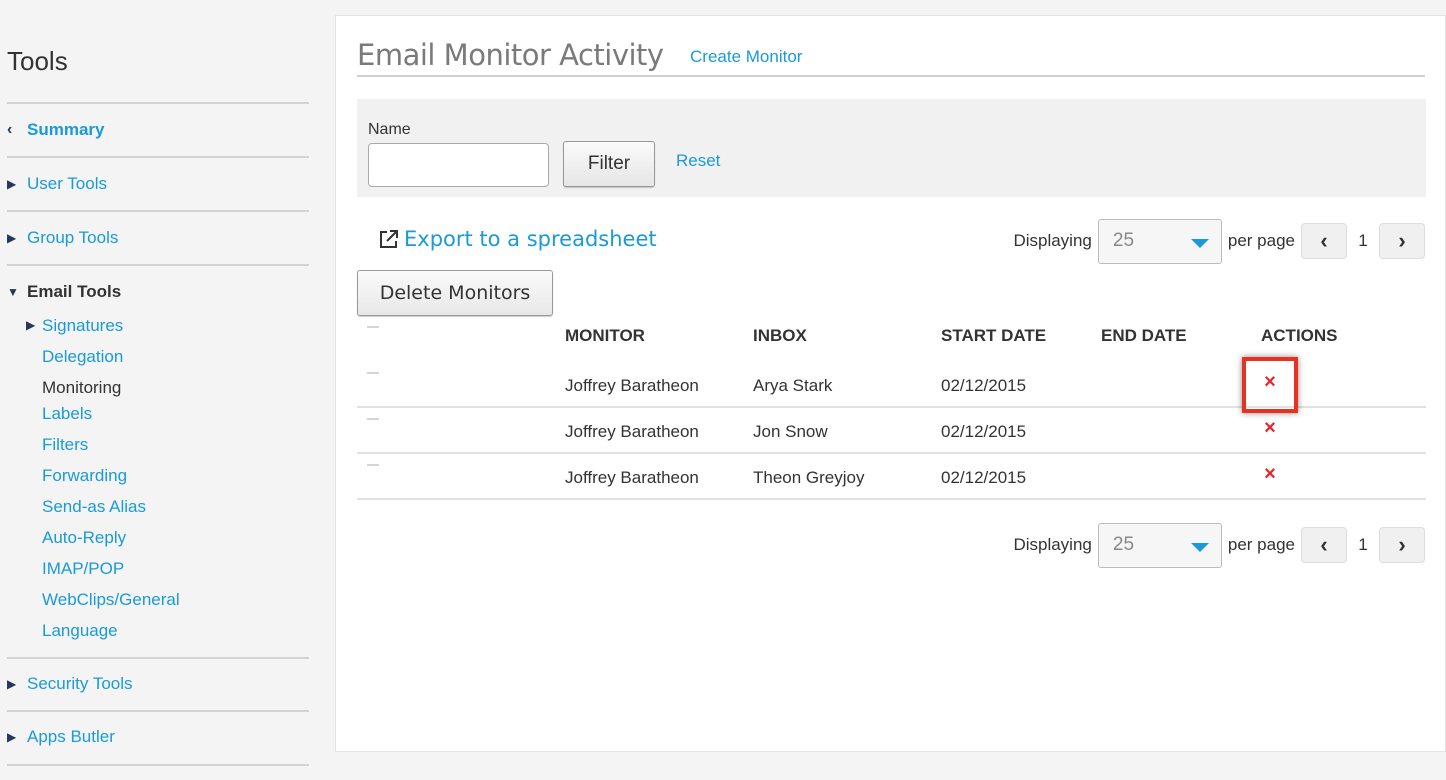 This screenshot has width=1446, height=780. What do you see at coordinates (780, 336) in the screenshot?
I see `column-header-inbox: INBOX` at bounding box center [780, 336].